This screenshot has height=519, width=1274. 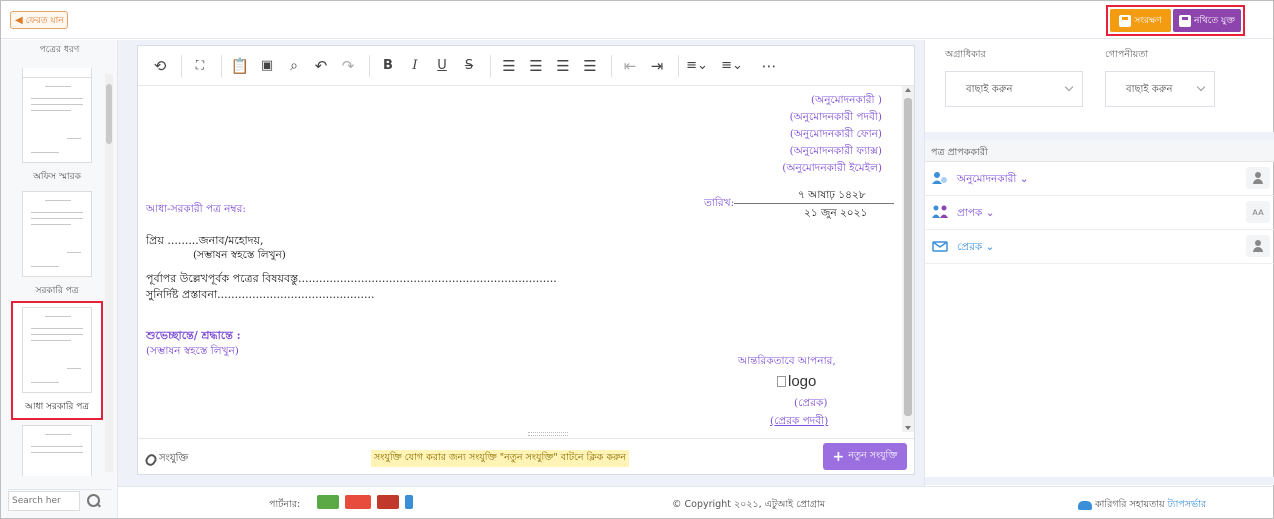 I want to click on approver-name: (অনুমোদনকারী ), so click(x=846, y=100).